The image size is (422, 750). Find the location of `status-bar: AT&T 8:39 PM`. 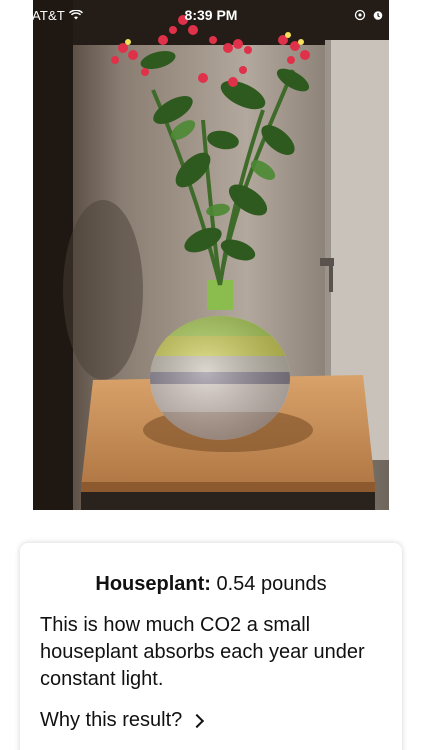

status-bar: AT&T 8:39 PM is located at coordinates (211, 15).